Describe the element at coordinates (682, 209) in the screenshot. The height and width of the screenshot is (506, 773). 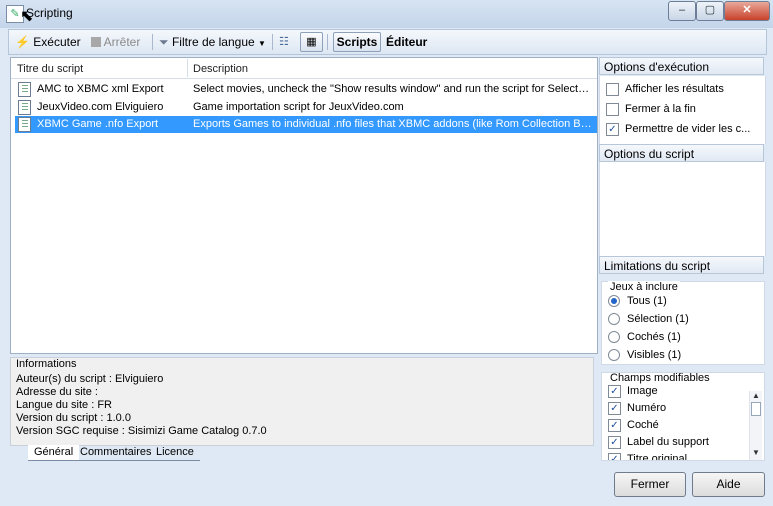
I see `script-options-panel` at that location.